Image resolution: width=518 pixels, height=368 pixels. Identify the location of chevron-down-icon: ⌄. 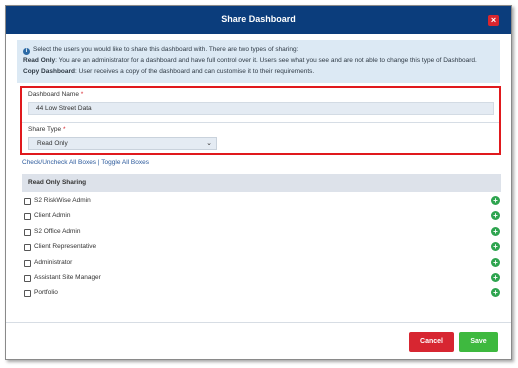
(209, 143).